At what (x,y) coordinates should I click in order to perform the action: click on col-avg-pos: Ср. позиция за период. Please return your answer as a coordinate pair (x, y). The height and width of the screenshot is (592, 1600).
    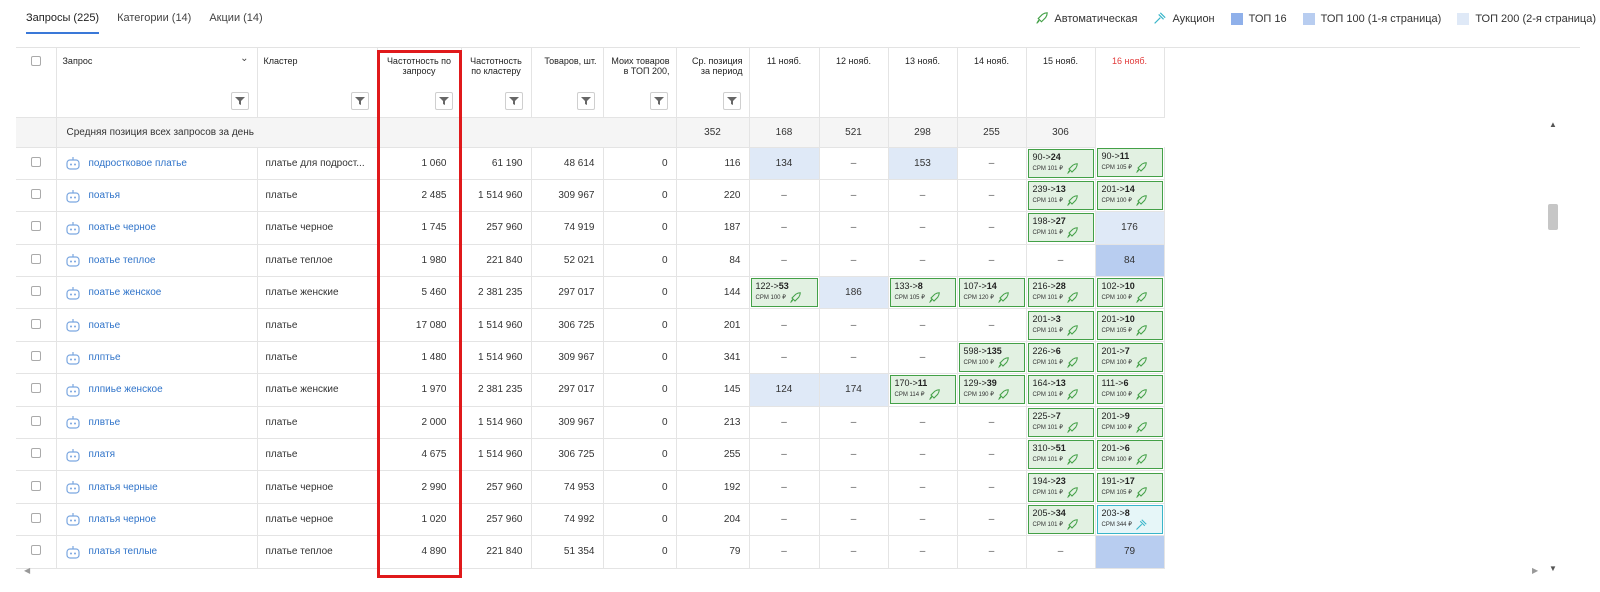
    Looking at the image, I should click on (713, 83).